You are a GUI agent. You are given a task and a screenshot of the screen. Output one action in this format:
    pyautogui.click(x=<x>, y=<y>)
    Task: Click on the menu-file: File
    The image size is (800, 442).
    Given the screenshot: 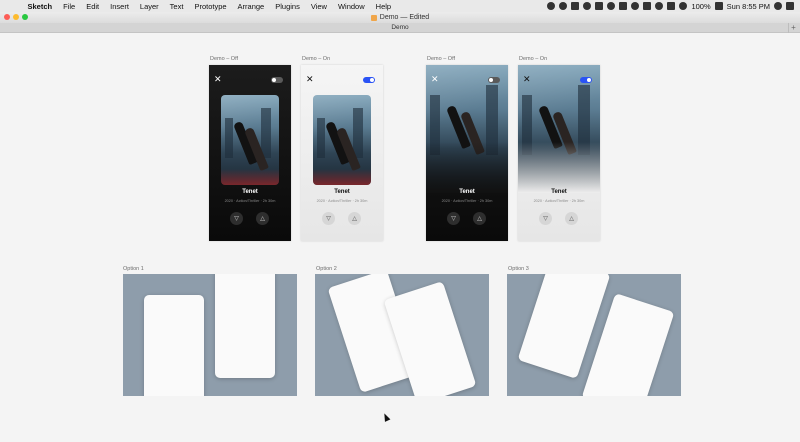 What is the action you would take?
    pyautogui.click(x=69, y=6)
    